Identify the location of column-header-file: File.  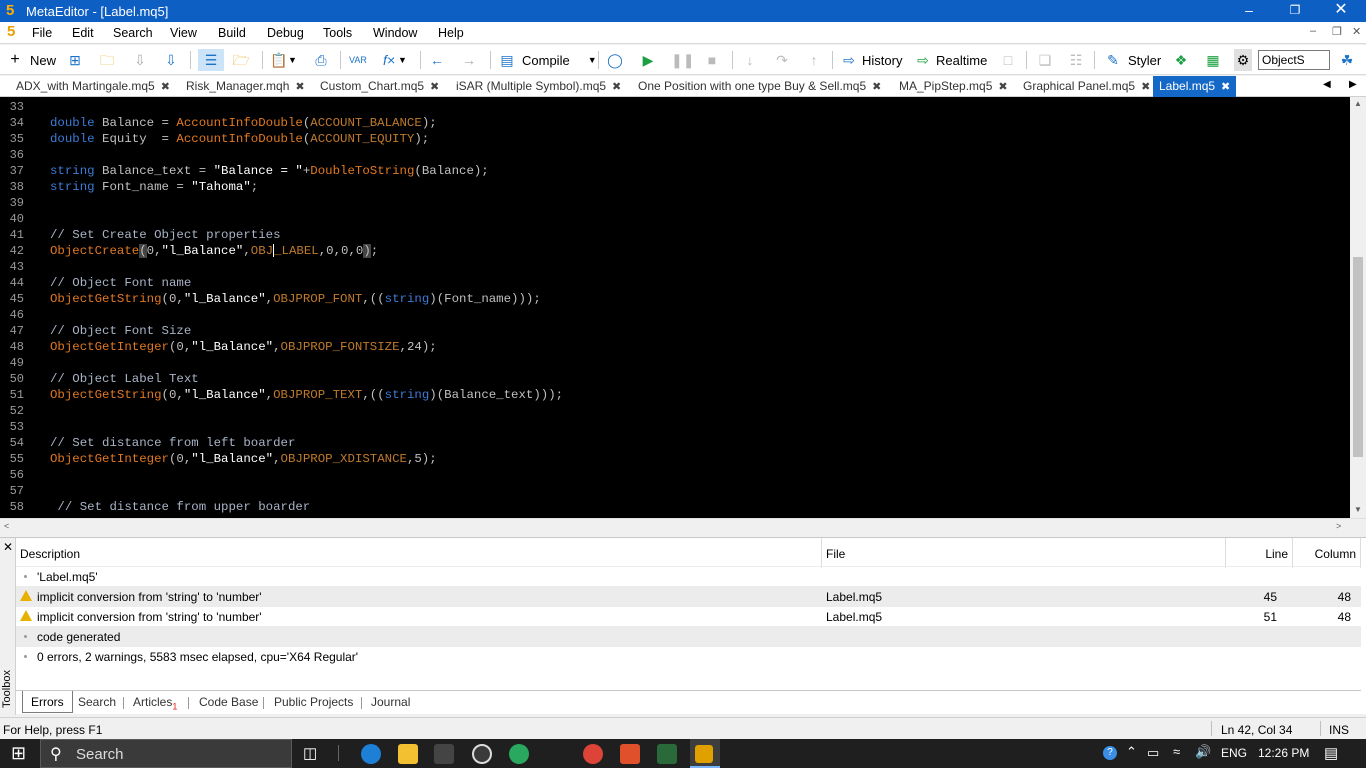
(1024, 553).